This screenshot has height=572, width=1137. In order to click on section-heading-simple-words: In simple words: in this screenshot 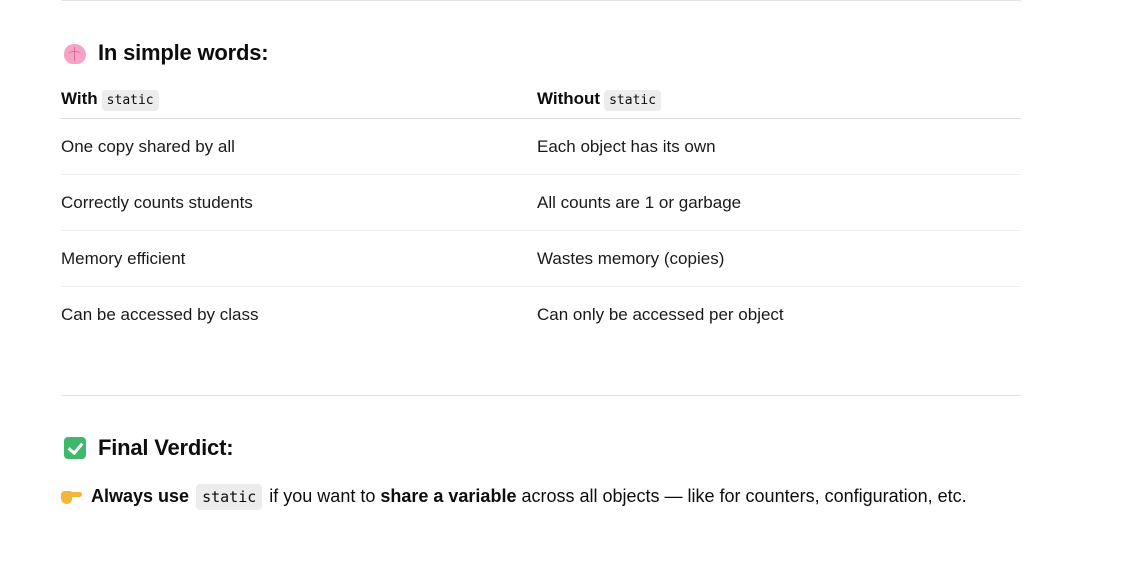, I will do `click(166, 53)`.